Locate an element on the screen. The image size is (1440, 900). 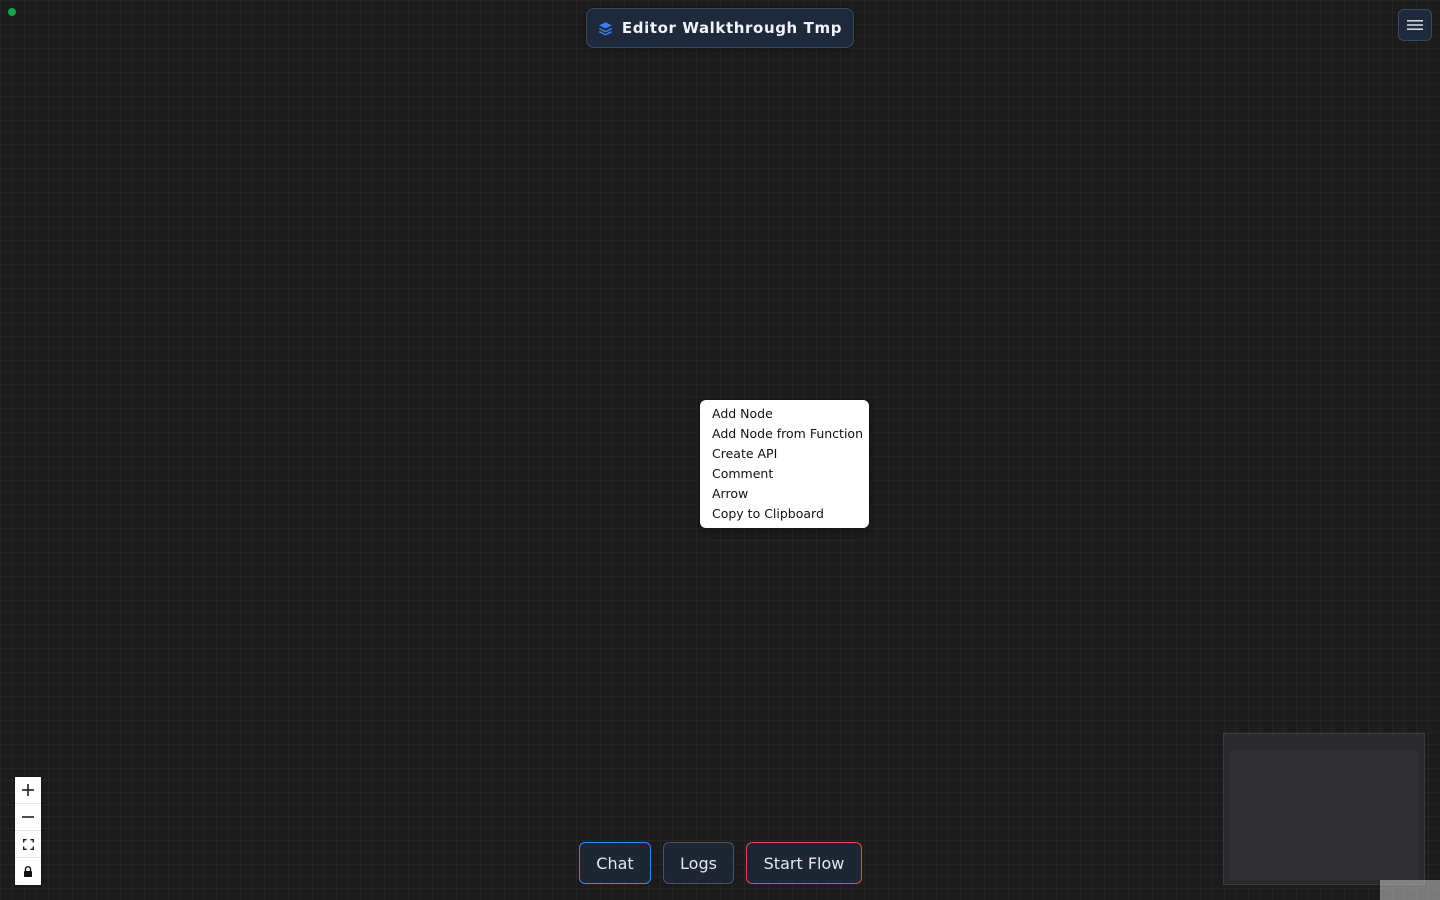
minimap-viewport is located at coordinates (1324, 815).